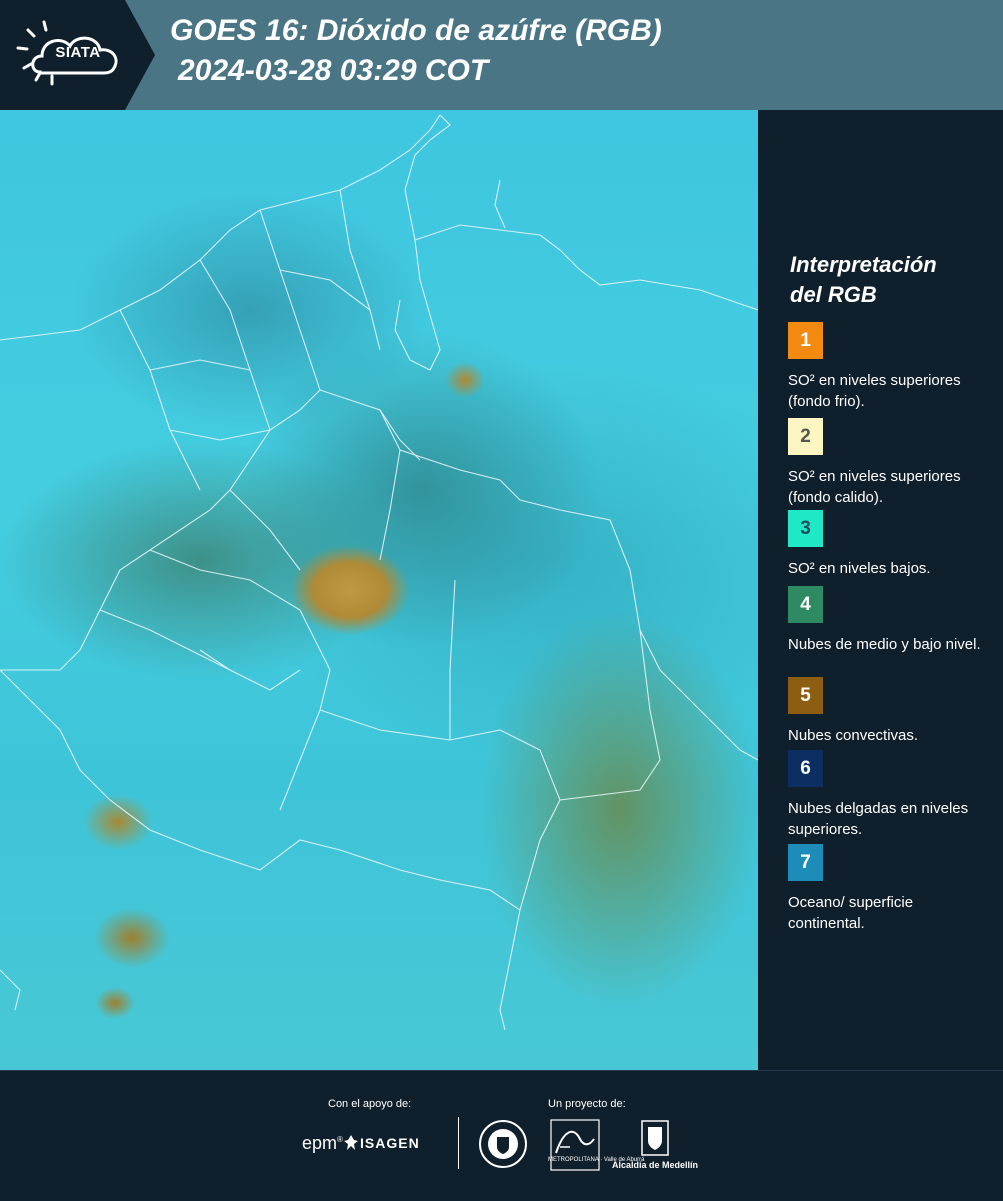 The height and width of the screenshot is (1201, 1003). Describe the element at coordinates (575, 1145) in the screenshot. I see `area-metropolitana-logo` at that location.